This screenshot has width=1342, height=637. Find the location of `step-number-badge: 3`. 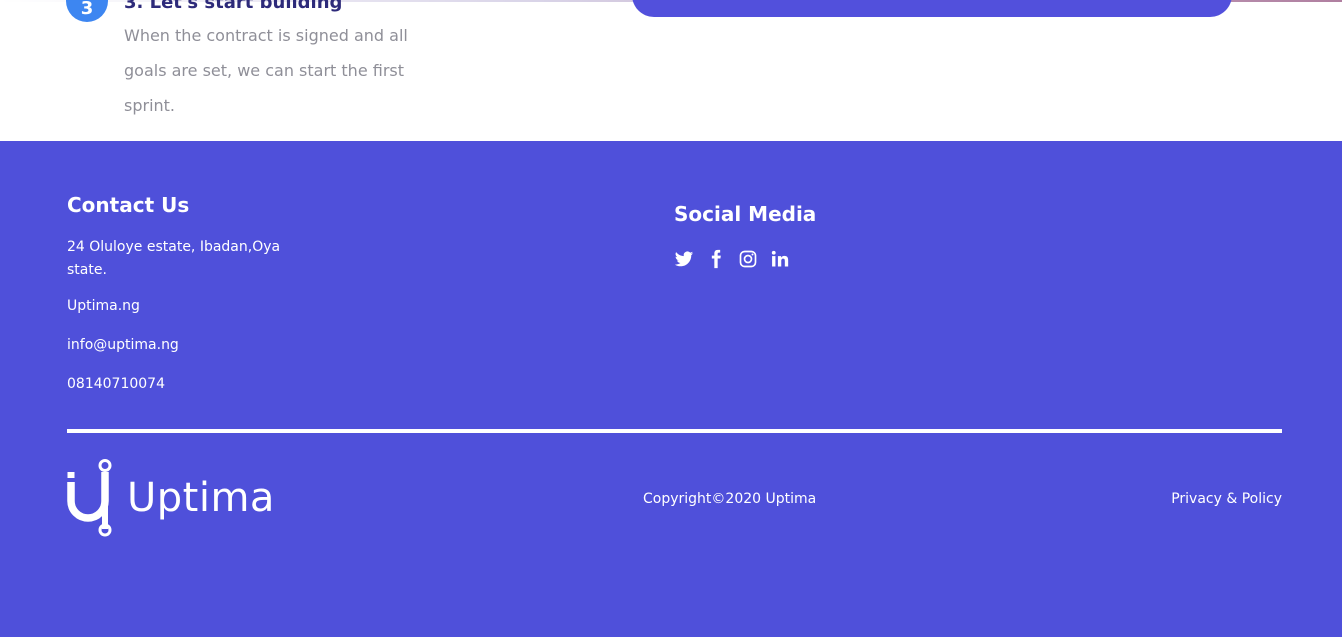

step-number-badge: 3 is located at coordinates (87, 11).